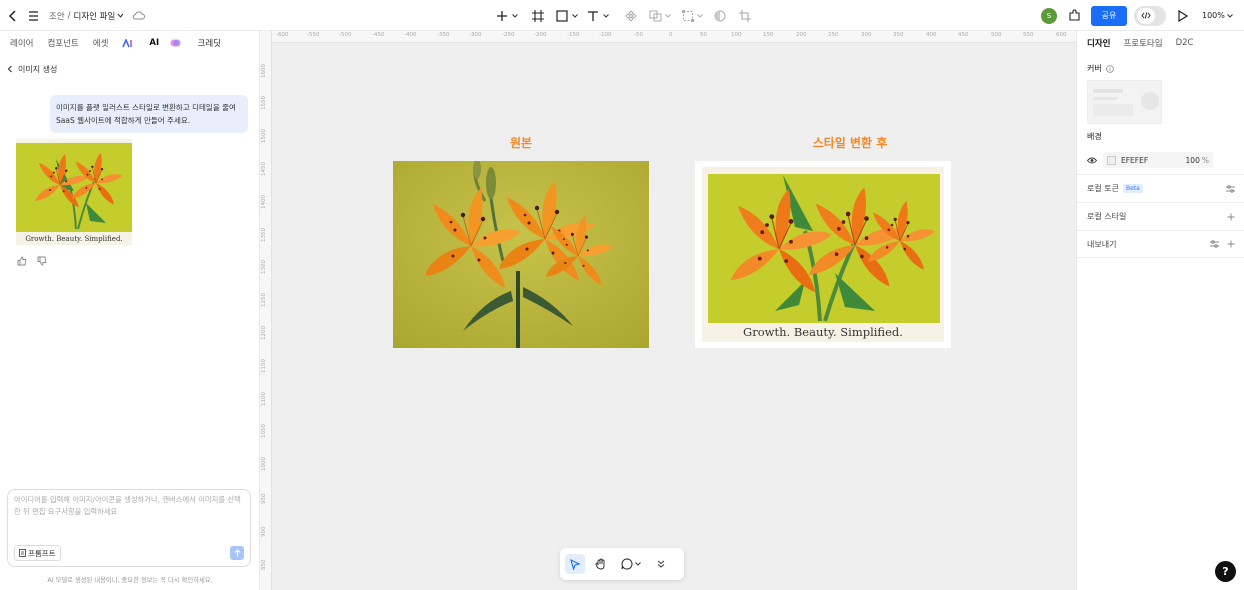  What do you see at coordinates (521, 254) in the screenshot?
I see `original-image` at bounding box center [521, 254].